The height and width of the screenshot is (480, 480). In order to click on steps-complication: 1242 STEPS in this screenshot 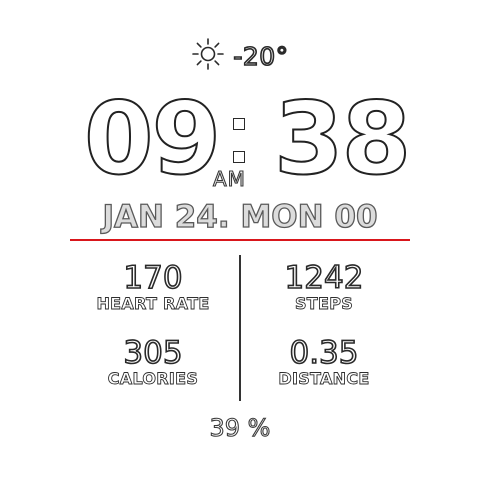, I will do `click(324, 286)`.